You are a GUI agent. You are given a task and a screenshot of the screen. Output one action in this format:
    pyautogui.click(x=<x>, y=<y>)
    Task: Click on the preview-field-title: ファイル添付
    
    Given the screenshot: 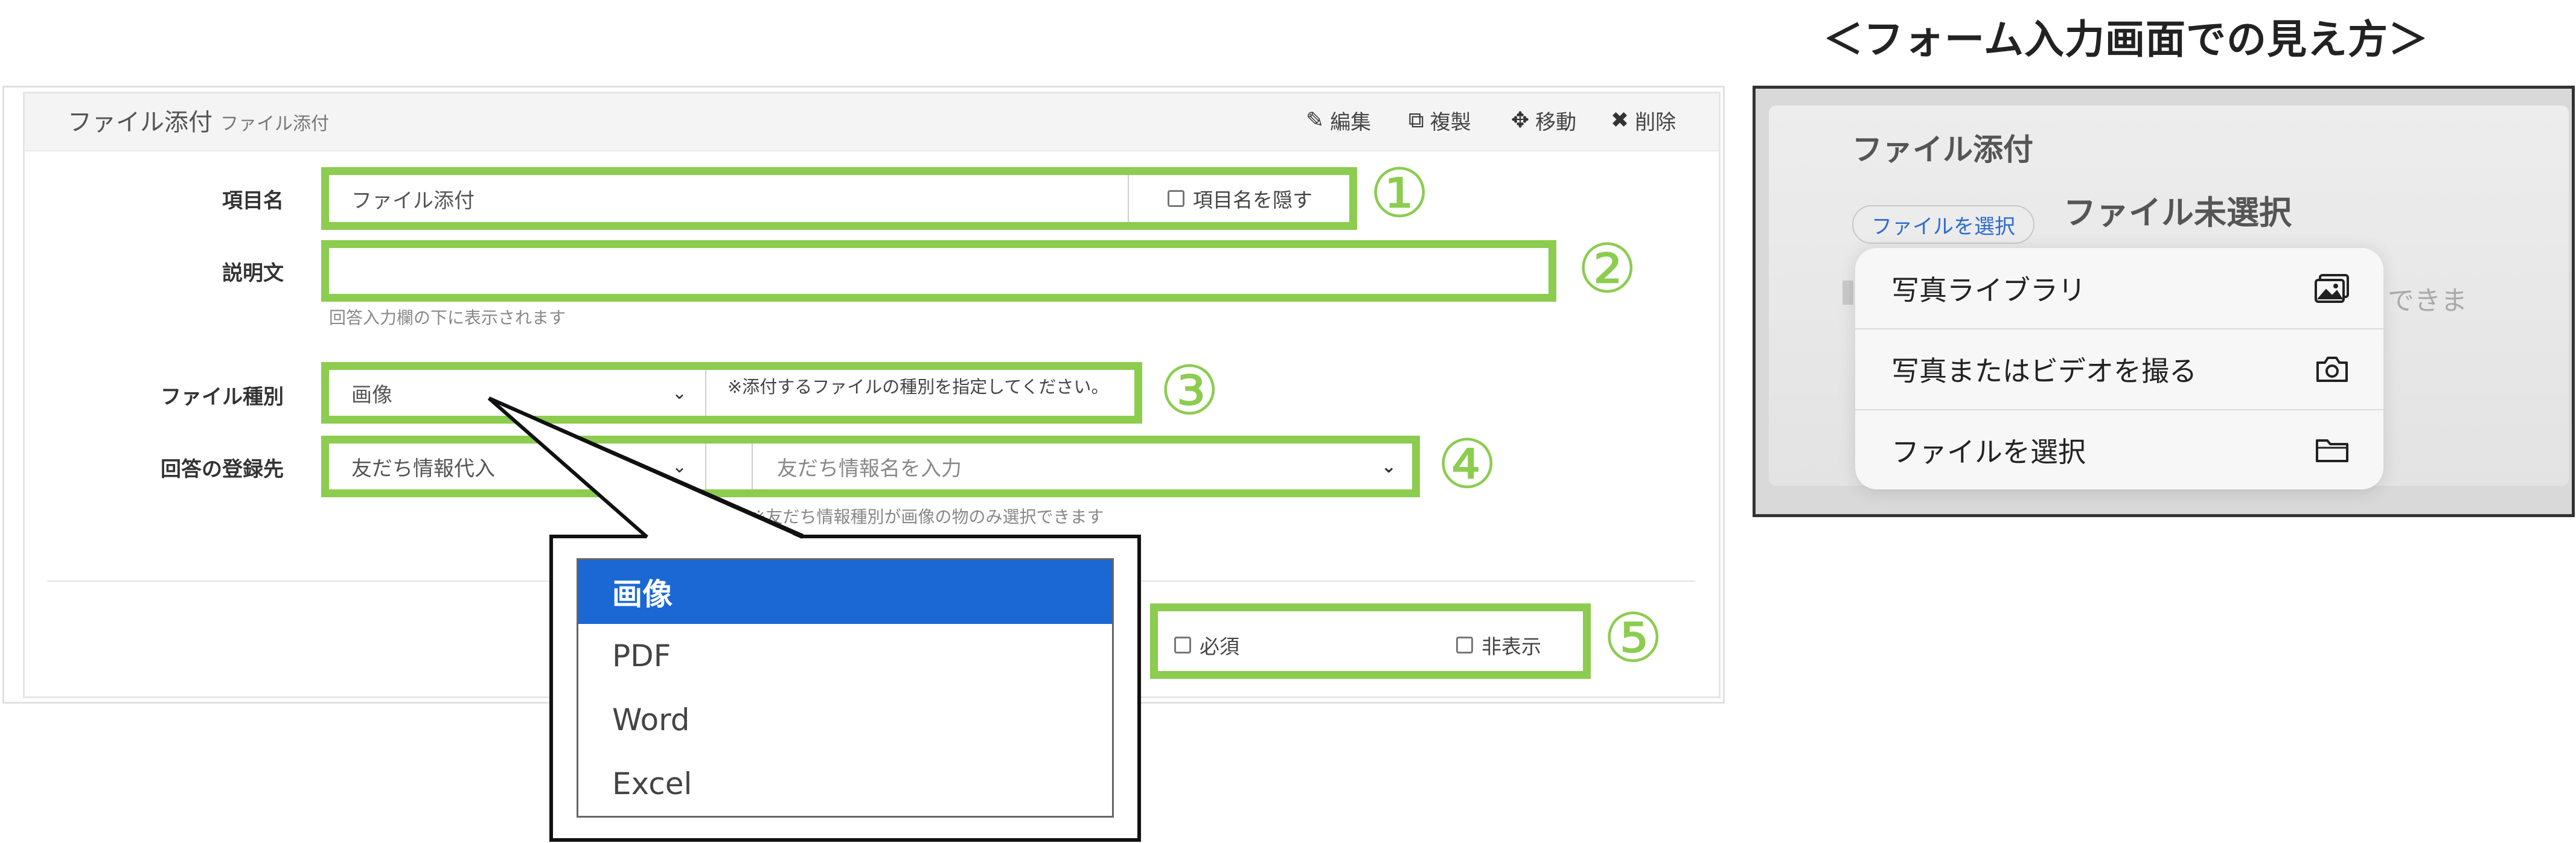 What is the action you would take?
    pyautogui.click(x=1943, y=149)
    